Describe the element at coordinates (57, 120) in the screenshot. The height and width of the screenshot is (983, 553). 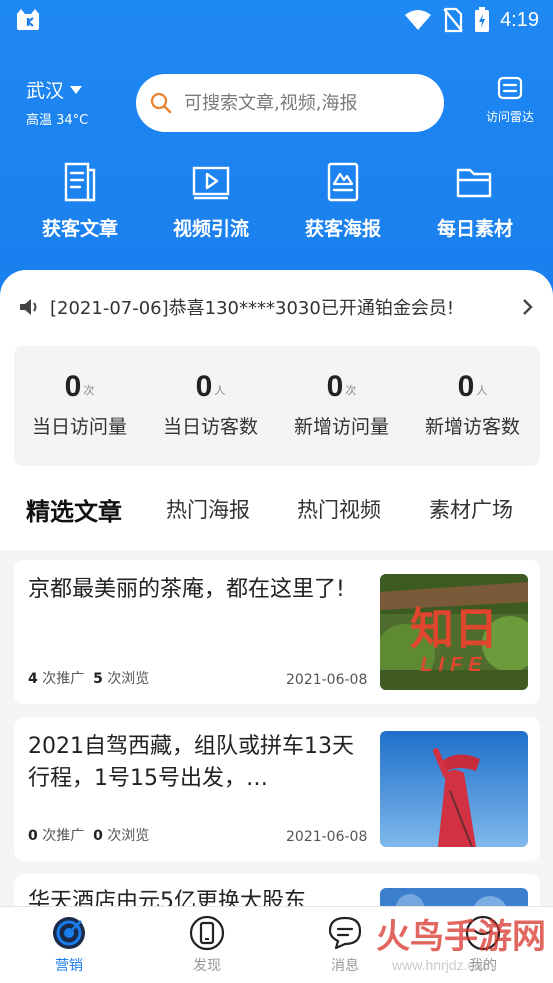
I see `temperature-label: 高温 34°C` at that location.